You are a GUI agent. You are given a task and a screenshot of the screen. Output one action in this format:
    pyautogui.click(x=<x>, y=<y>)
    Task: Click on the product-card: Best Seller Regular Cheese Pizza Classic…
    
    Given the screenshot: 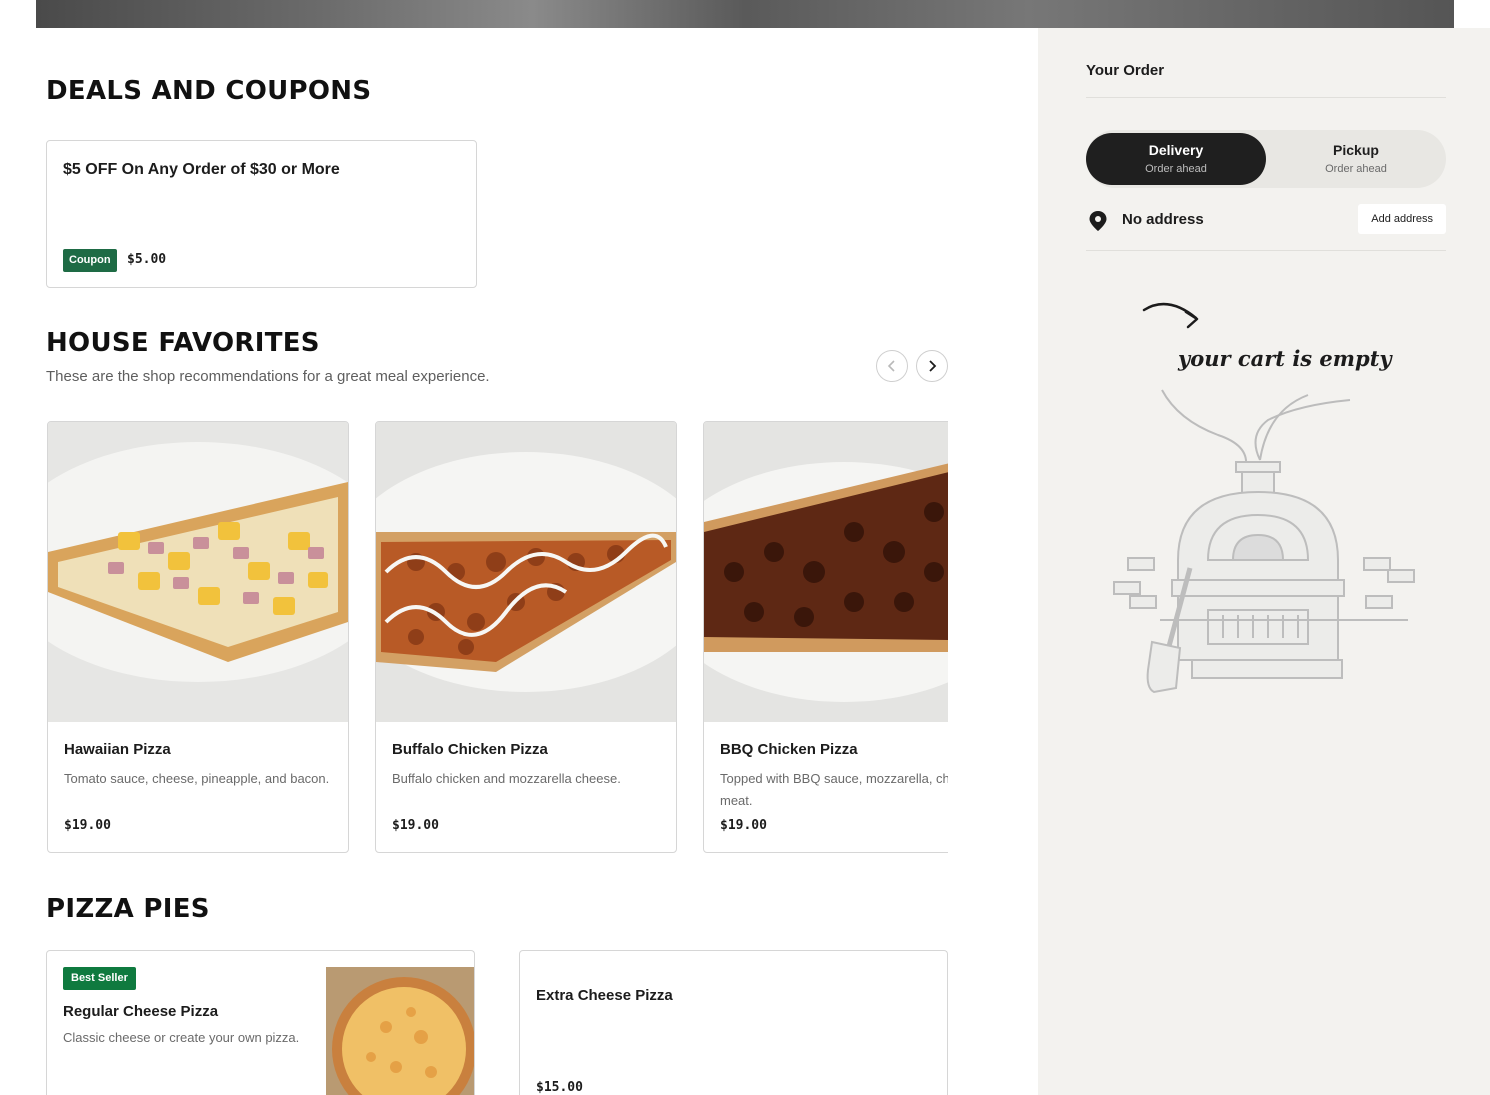 What is the action you would take?
    pyautogui.click(x=260, y=1022)
    